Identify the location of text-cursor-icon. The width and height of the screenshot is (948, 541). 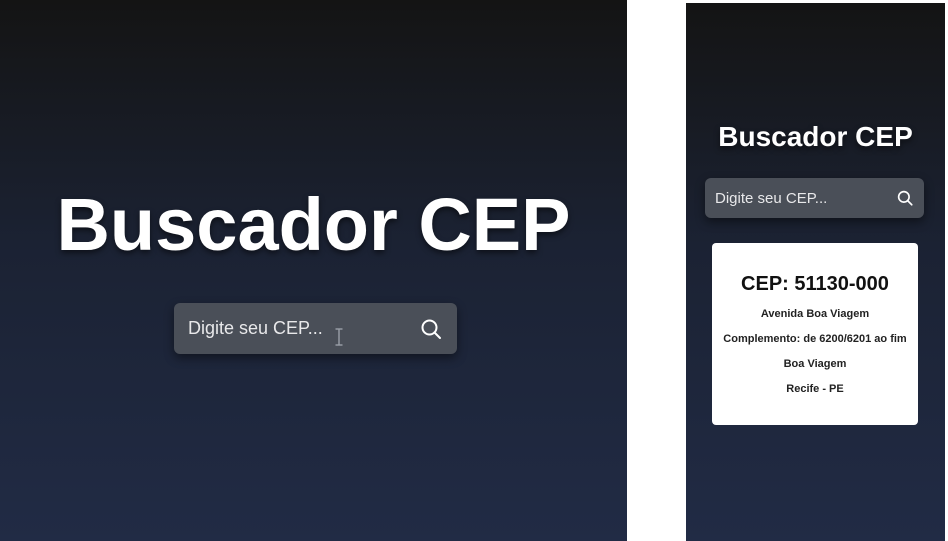
(339, 337).